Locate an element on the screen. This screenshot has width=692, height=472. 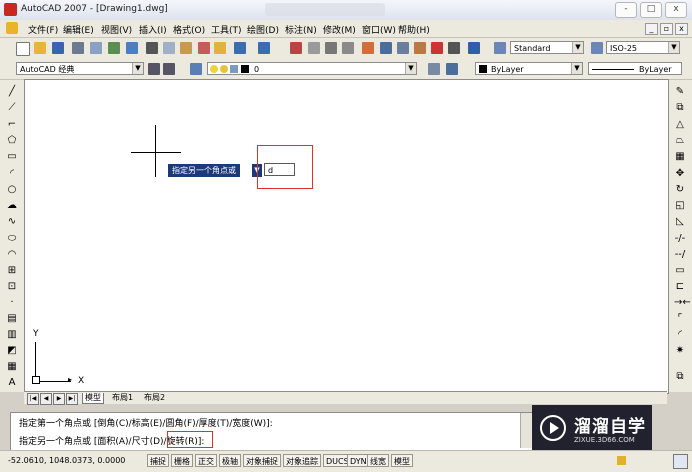
menu-view: 视图(V) is located at coordinates (116, 29).